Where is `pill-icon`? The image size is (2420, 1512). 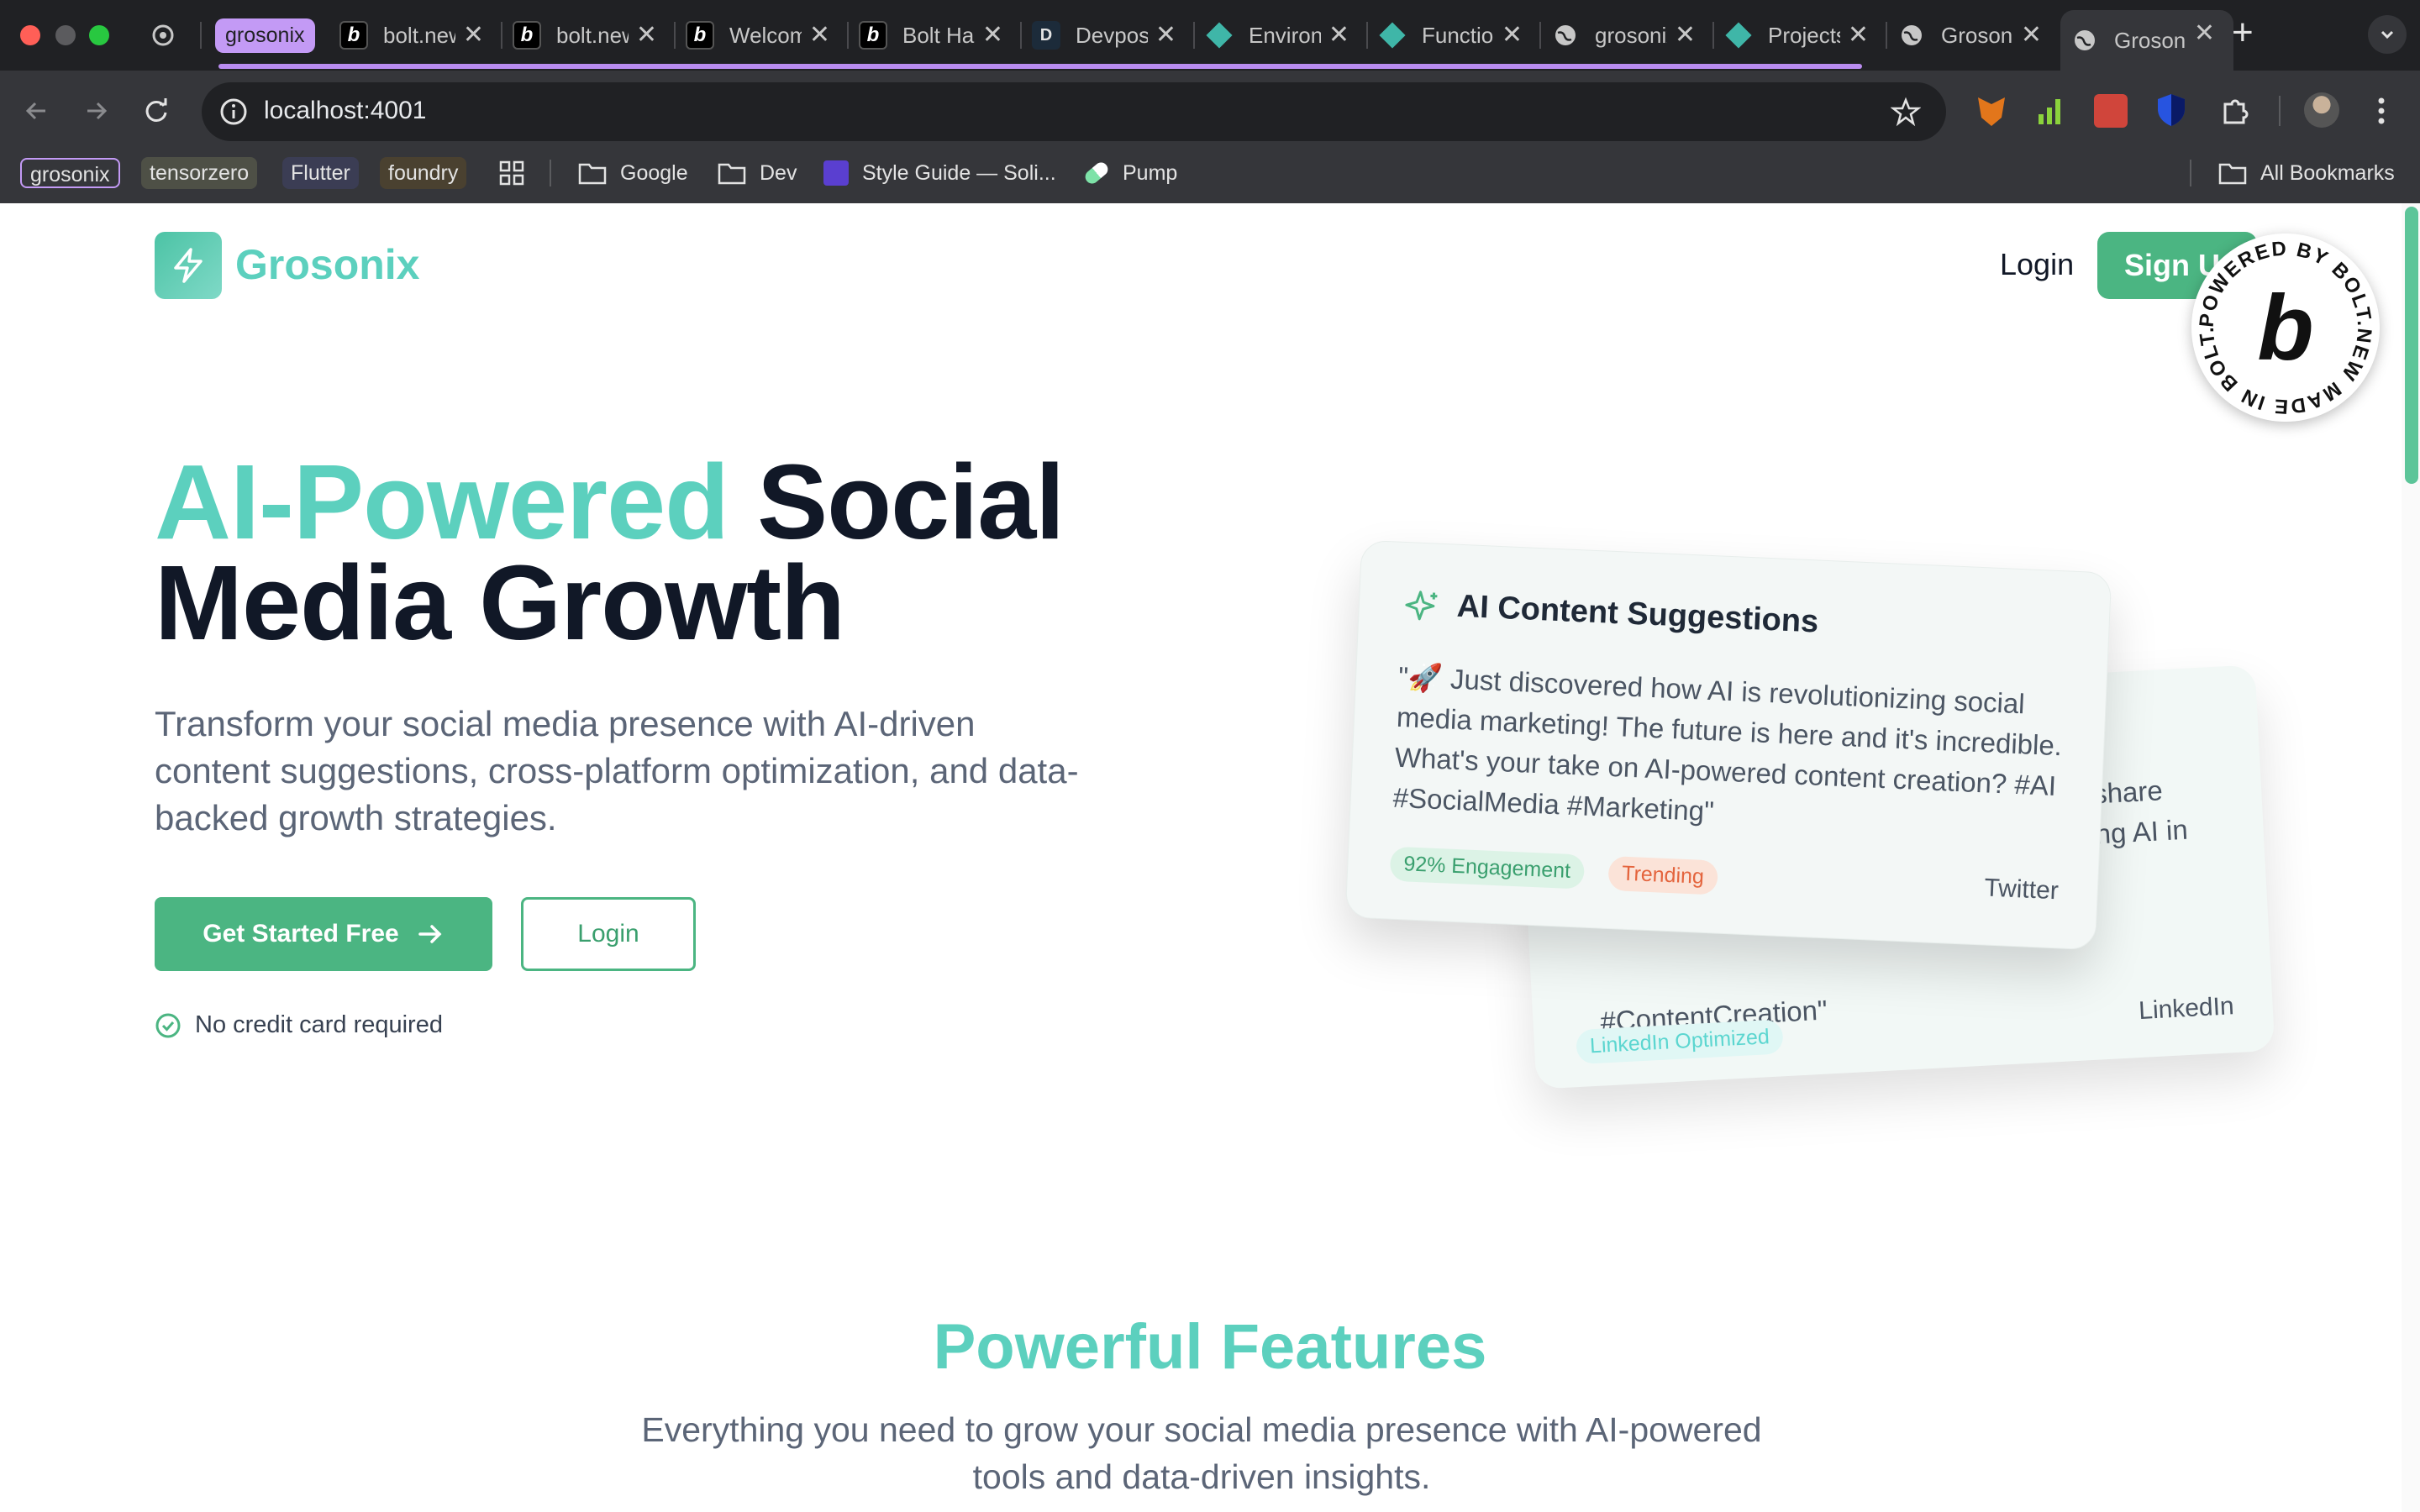
pill-icon is located at coordinates (1096, 173).